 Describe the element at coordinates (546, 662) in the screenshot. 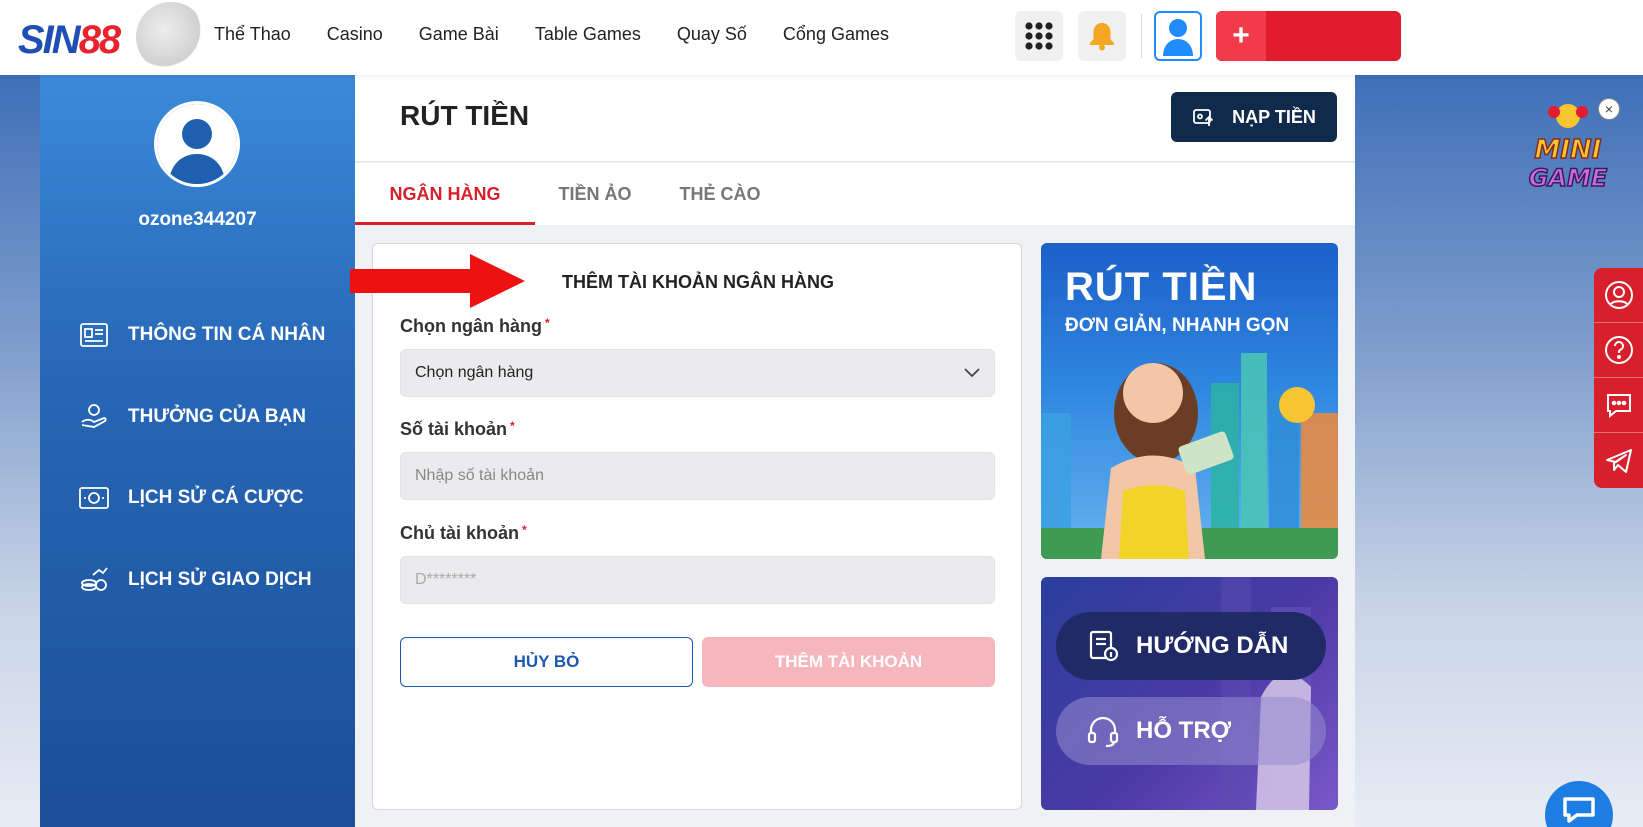

I see `cancel-button: HỦY BỎ` at that location.